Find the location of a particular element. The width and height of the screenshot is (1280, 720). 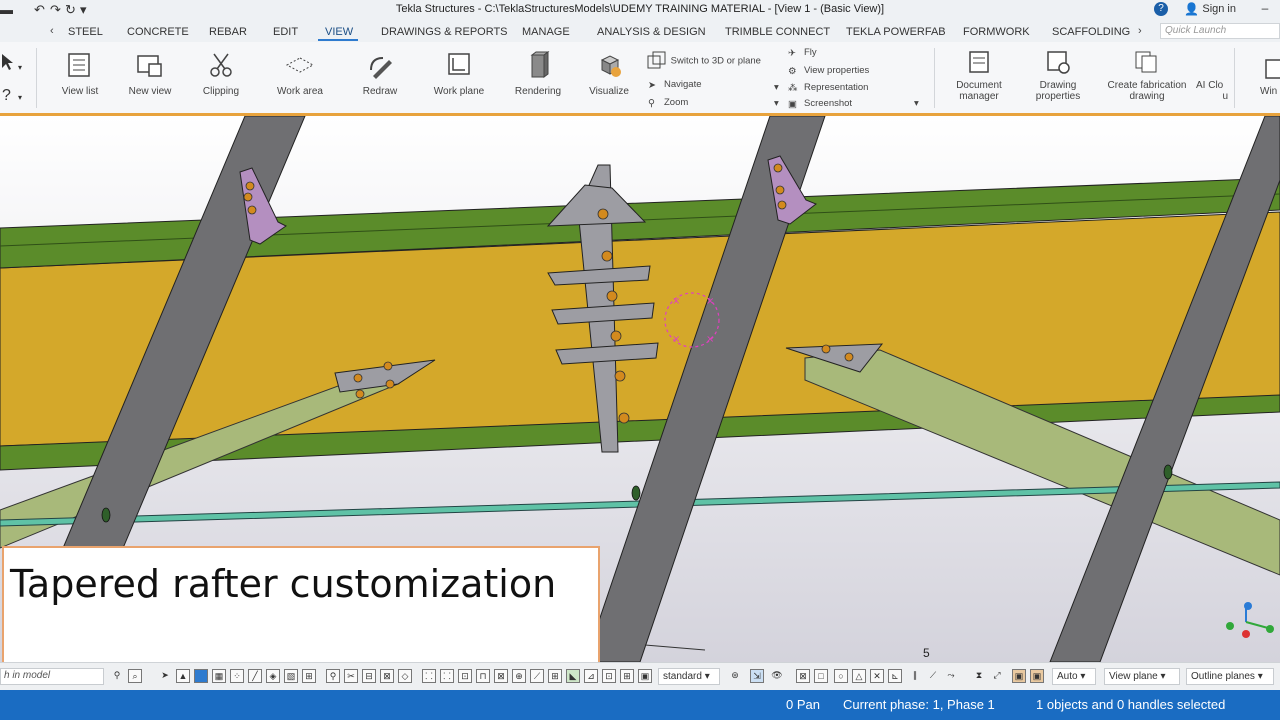

select-lines-icon: ╱ is located at coordinates (255, 676).